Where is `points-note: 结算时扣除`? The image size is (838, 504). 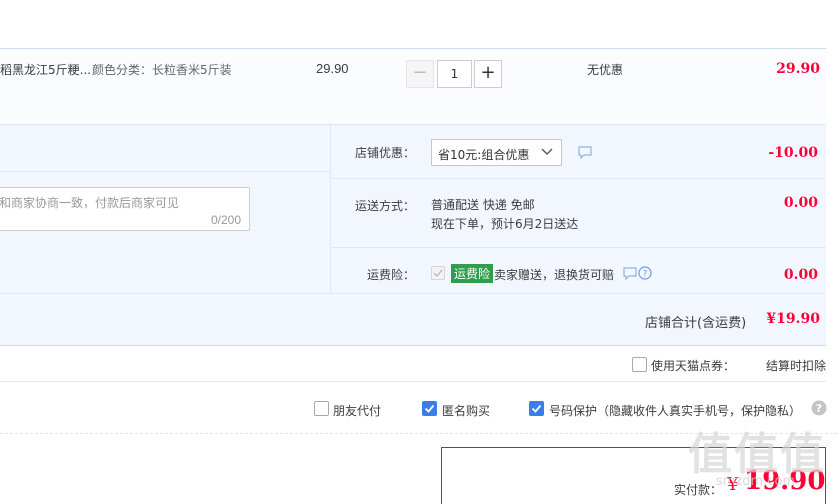 points-note: 结算时扣除 is located at coordinates (796, 366).